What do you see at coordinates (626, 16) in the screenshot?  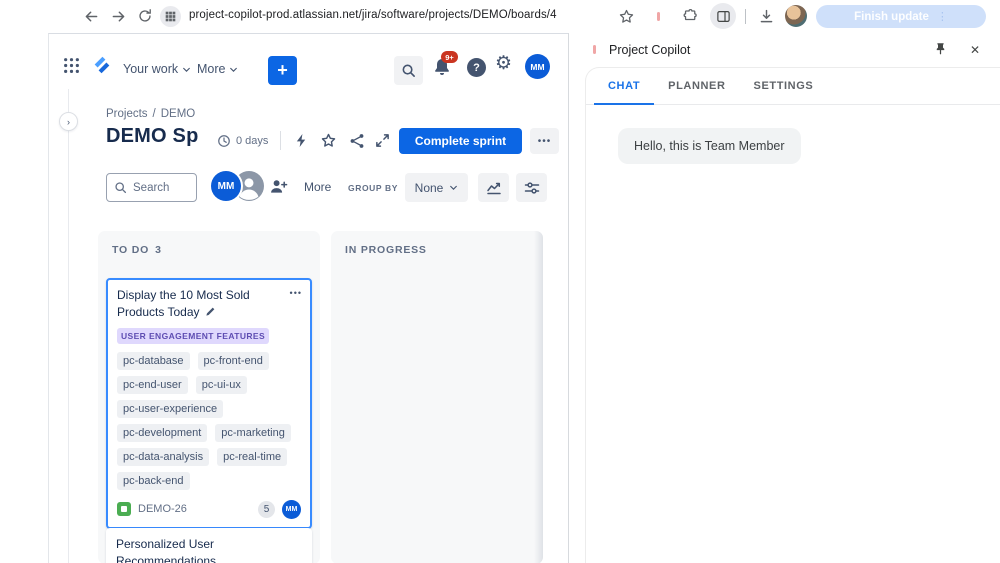 I see `bookmark-star-icon` at bounding box center [626, 16].